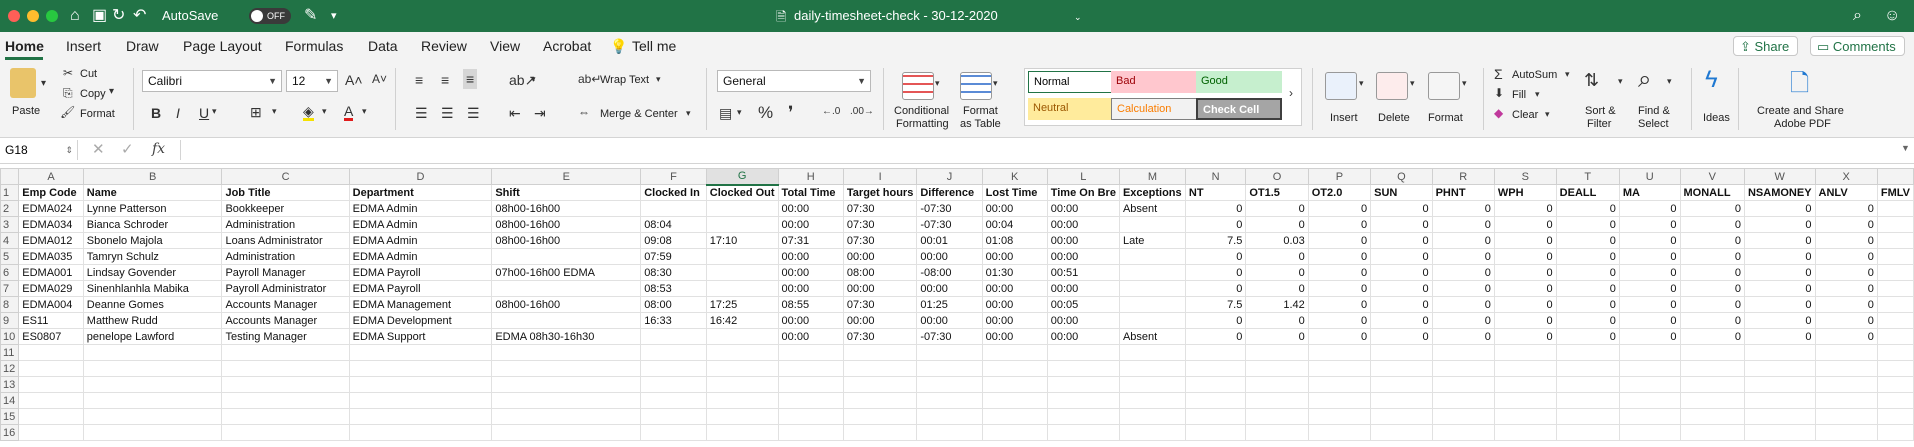 This screenshot has width=1914, height=447. What do you see at coordinates (52, 16) in the screenshot?
I see `zoom-window-button` at bounding box center [52, 16].